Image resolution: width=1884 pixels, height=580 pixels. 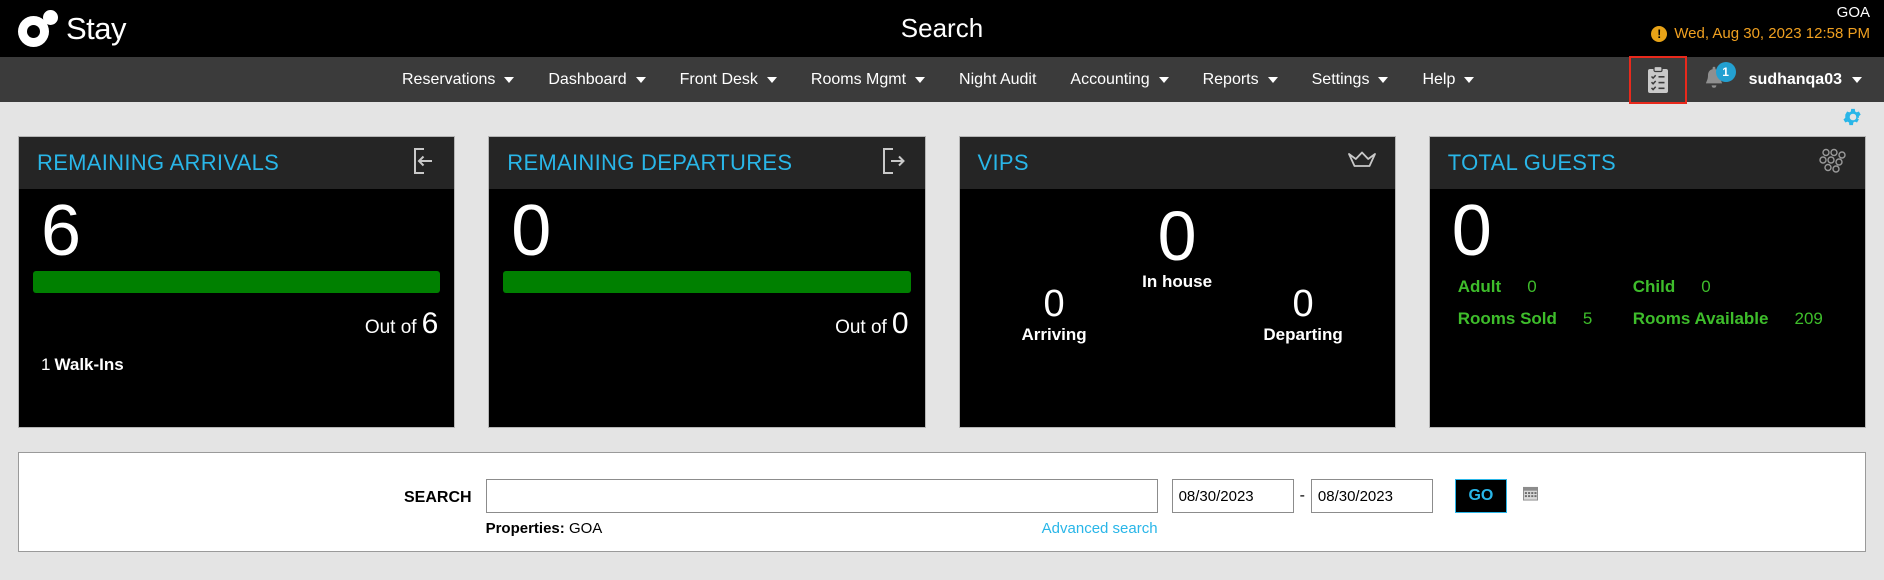 What do you see at coordinates (1303, 334) in the screenshot?
I see `vip-departing-label: Departing` at bounding box center [1303, 334].